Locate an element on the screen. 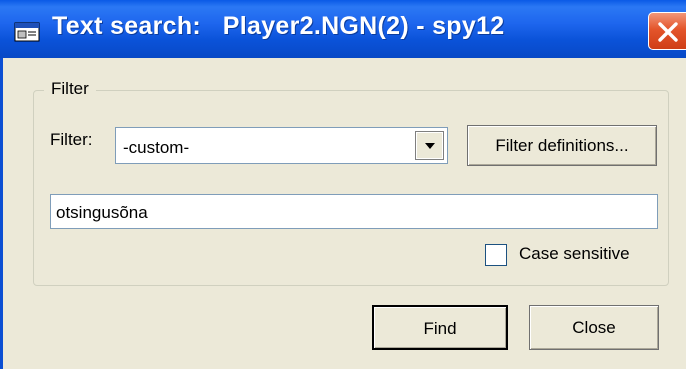 This screenshot has height=369, width=686. window-close-button is located at coordinates (667, 31).